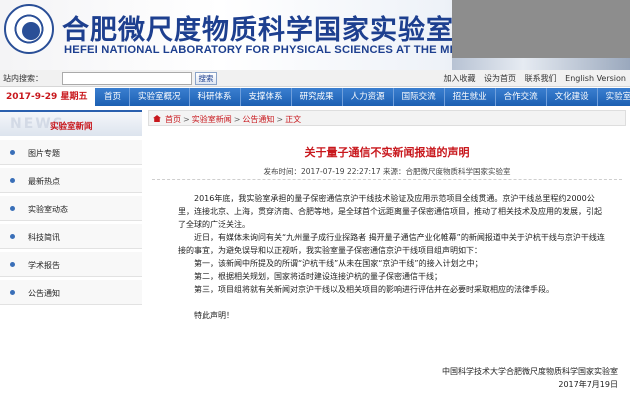  I want to click on signature-org: 中国科学技术大学合肥微尺度物质科学国家实验室, so click(530, 371).